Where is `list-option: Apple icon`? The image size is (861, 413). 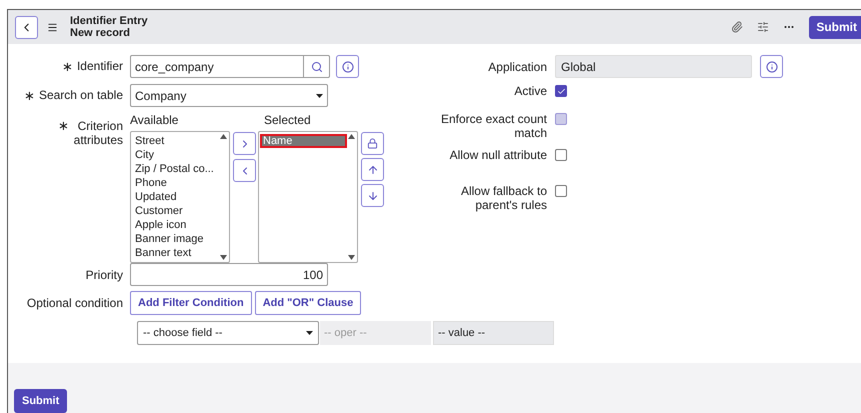
list-option: Apple icon is located at coordinates (175, 225).